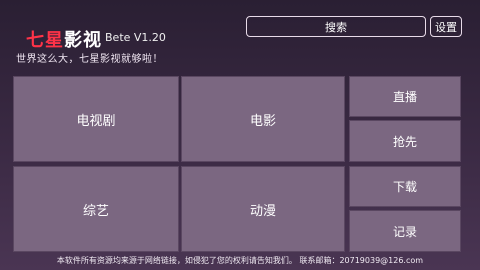 This screenshot has width=480, height=270. Describe the element at coordinates (405, 186) in the screenshot. I see `sidebar-item-download: 下载` at that location.